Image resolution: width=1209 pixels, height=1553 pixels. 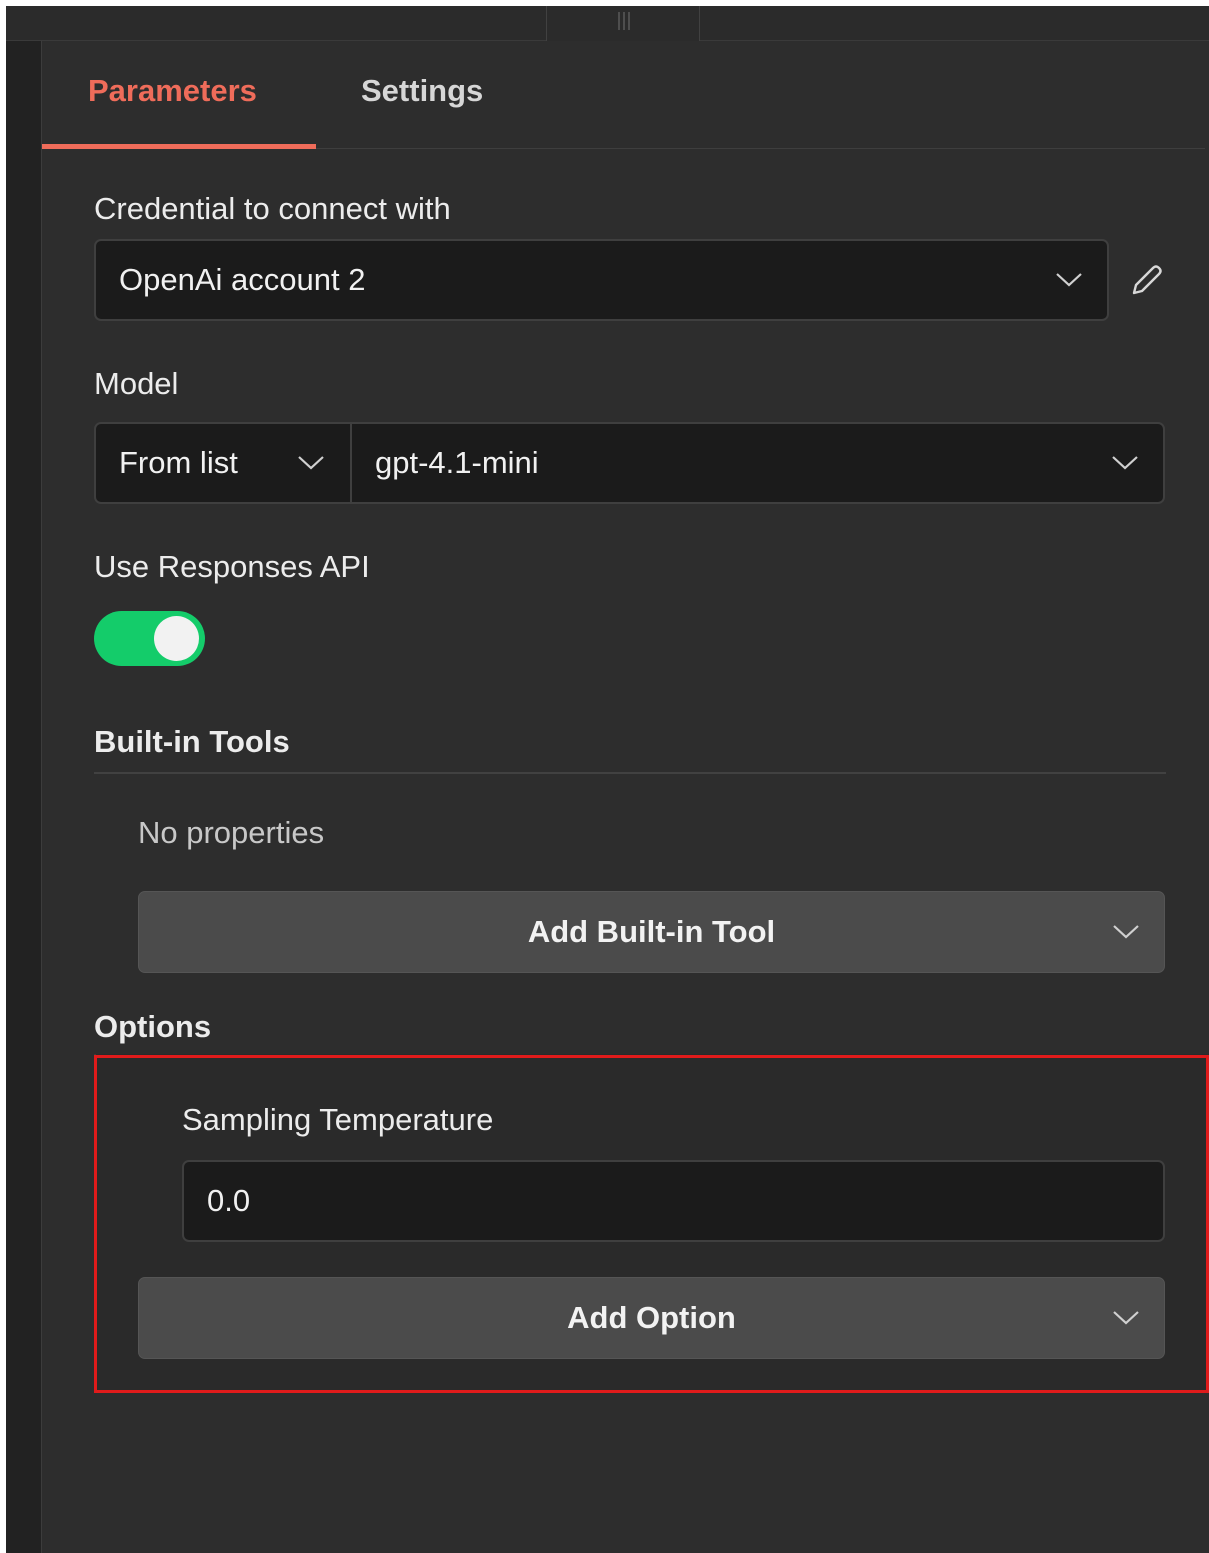 I want to click on model-select-value: gpt-4.1-mini, so click(x=457, y=462).